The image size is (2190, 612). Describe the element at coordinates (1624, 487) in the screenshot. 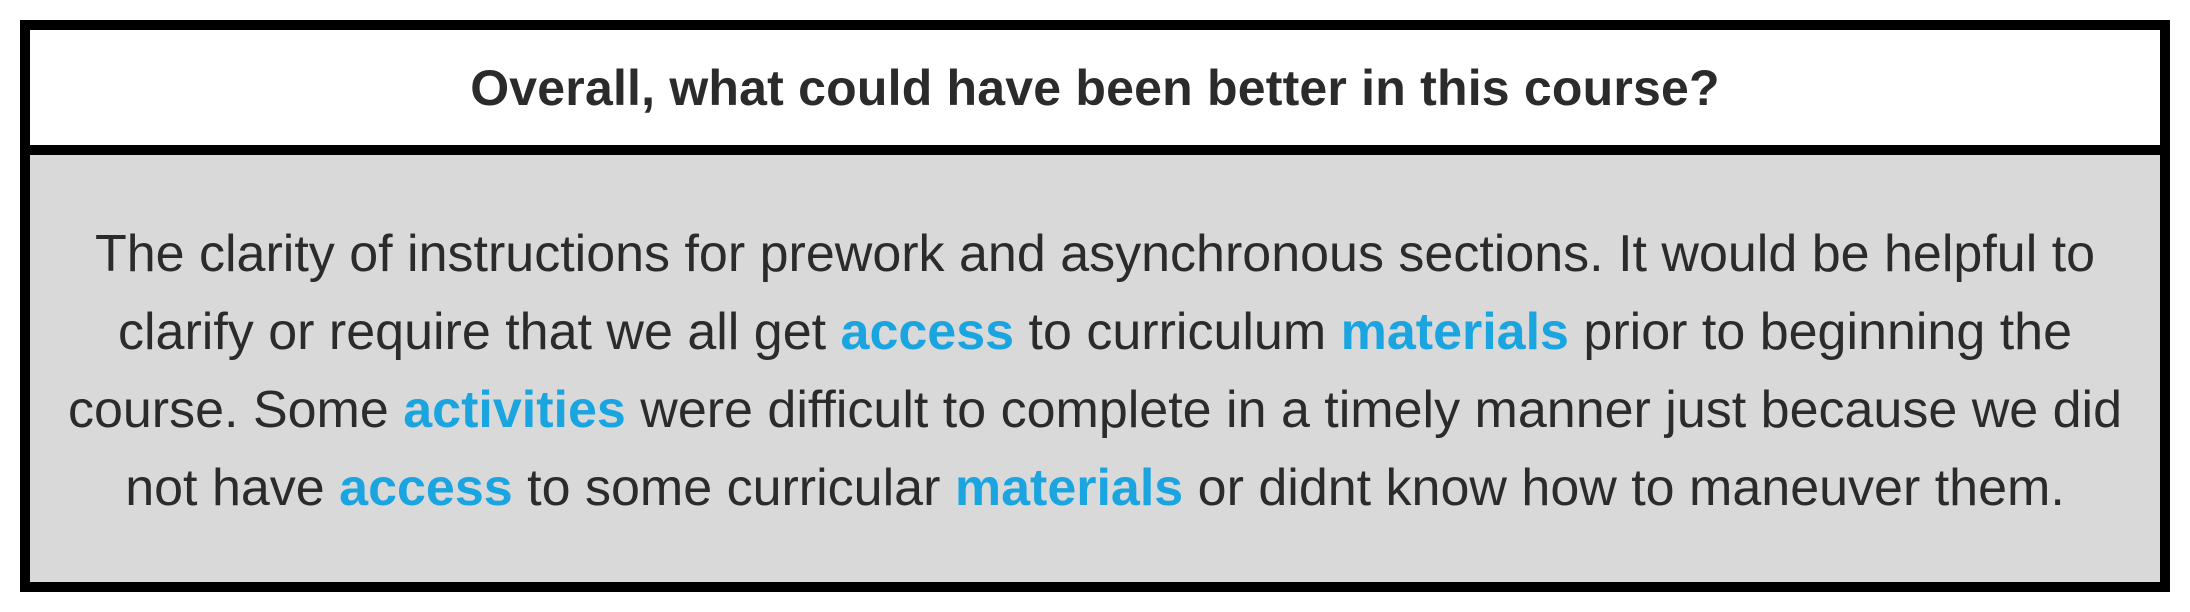

I see `response-segment: or didnt know how to maneuver them.` at that location.